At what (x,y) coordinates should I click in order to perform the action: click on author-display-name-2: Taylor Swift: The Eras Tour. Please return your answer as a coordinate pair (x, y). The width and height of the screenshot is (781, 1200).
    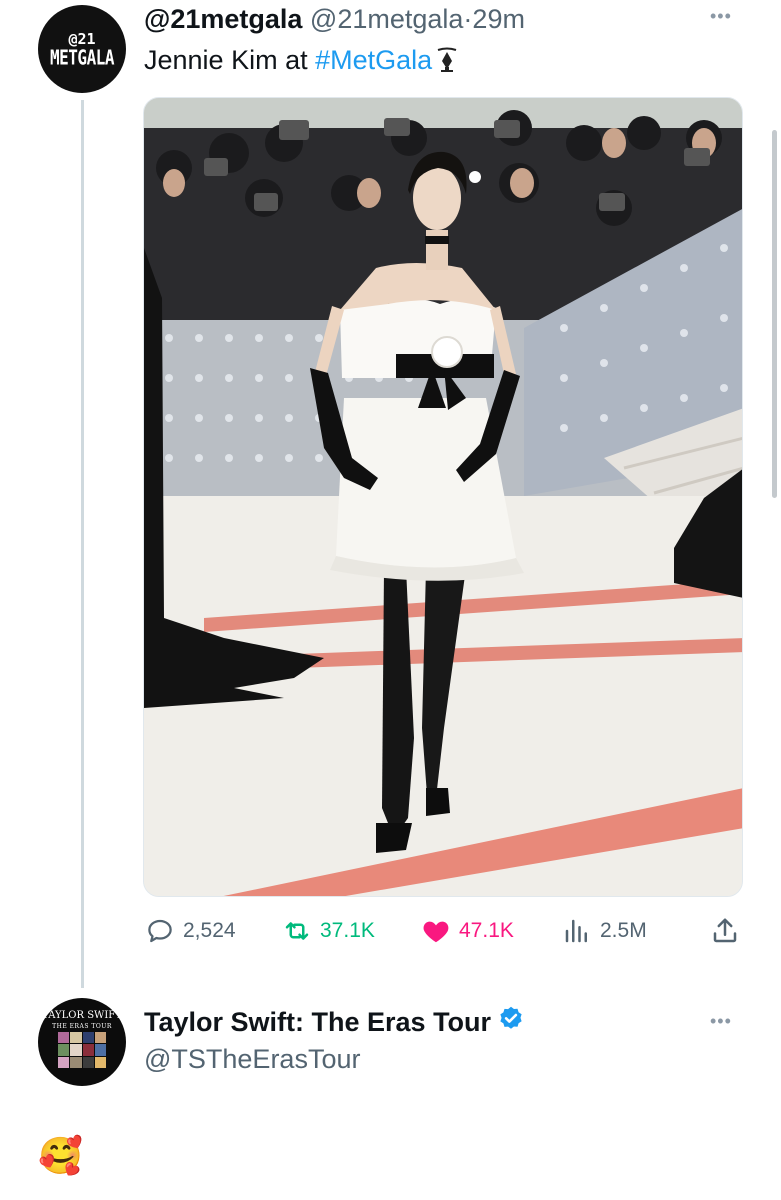
    Looking at the image, I should click on (334, 1022).